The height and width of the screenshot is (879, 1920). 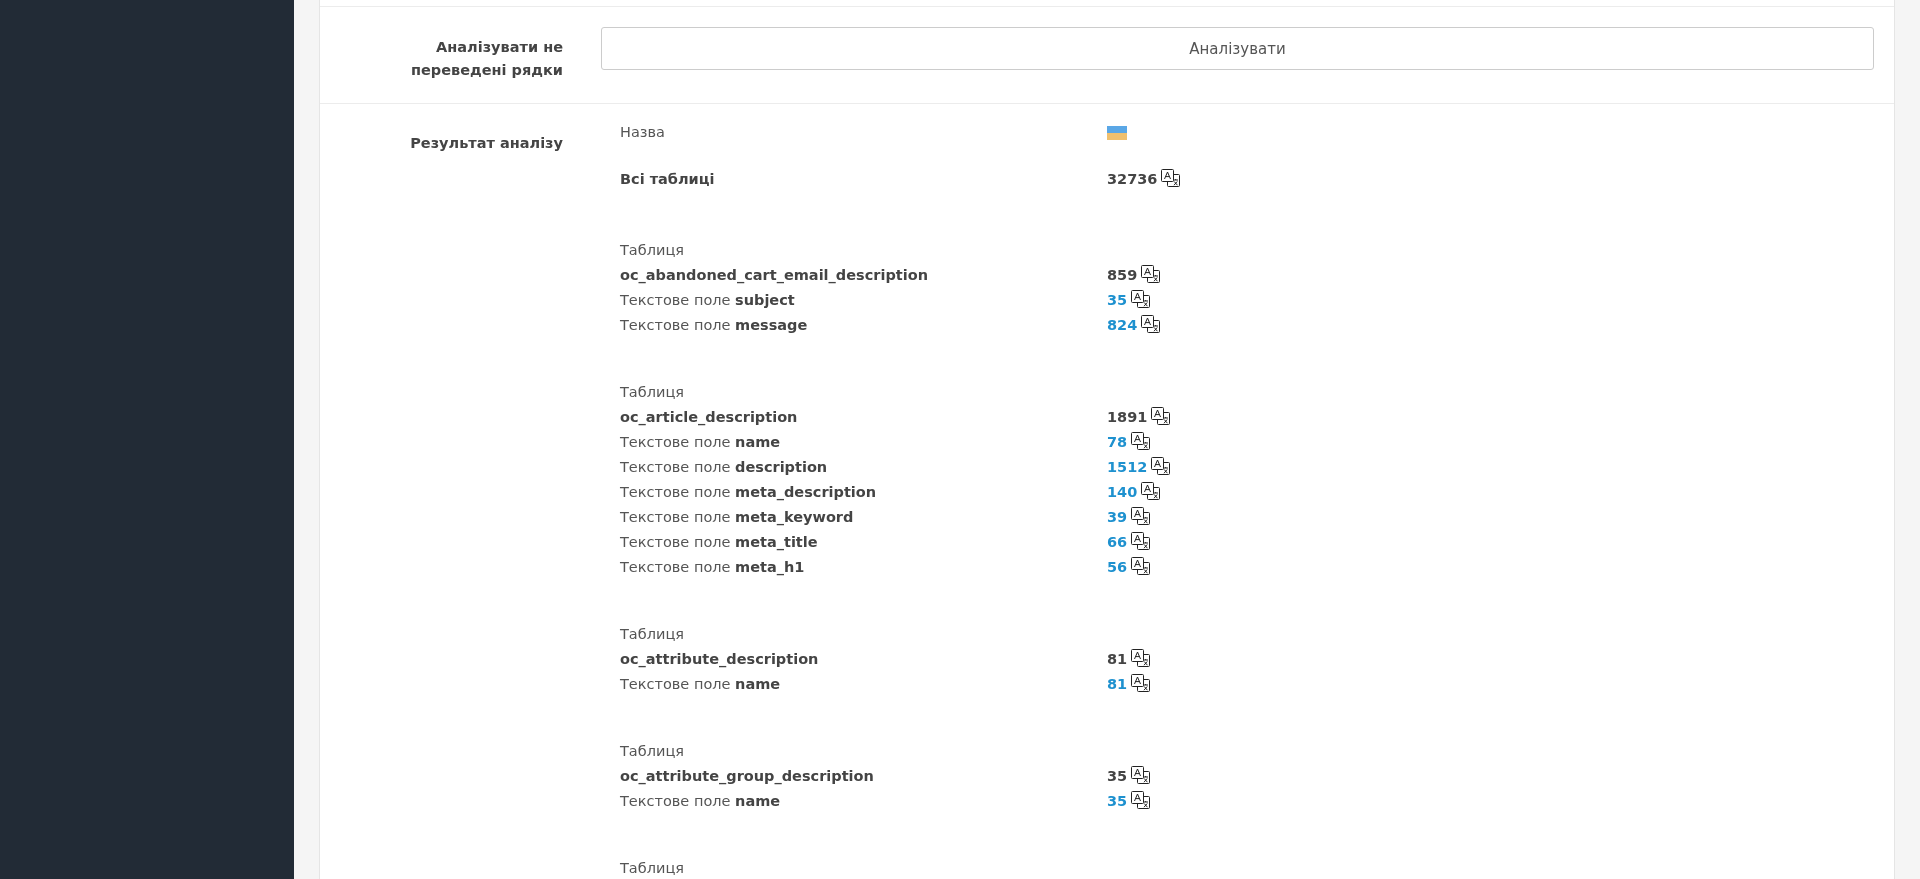 I want to click on field-count-link: 1512, so click(x=1127, y=467).